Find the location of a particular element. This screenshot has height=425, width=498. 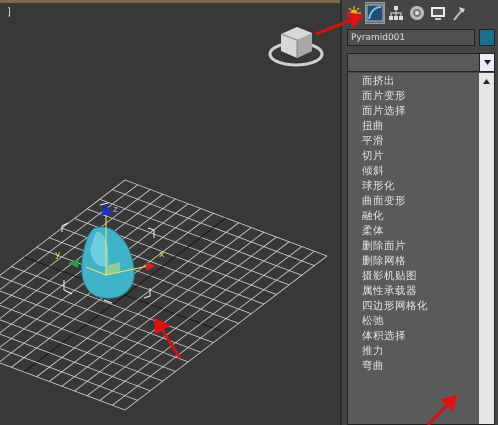

object-color-swatch is located at coordinates (487, 37).